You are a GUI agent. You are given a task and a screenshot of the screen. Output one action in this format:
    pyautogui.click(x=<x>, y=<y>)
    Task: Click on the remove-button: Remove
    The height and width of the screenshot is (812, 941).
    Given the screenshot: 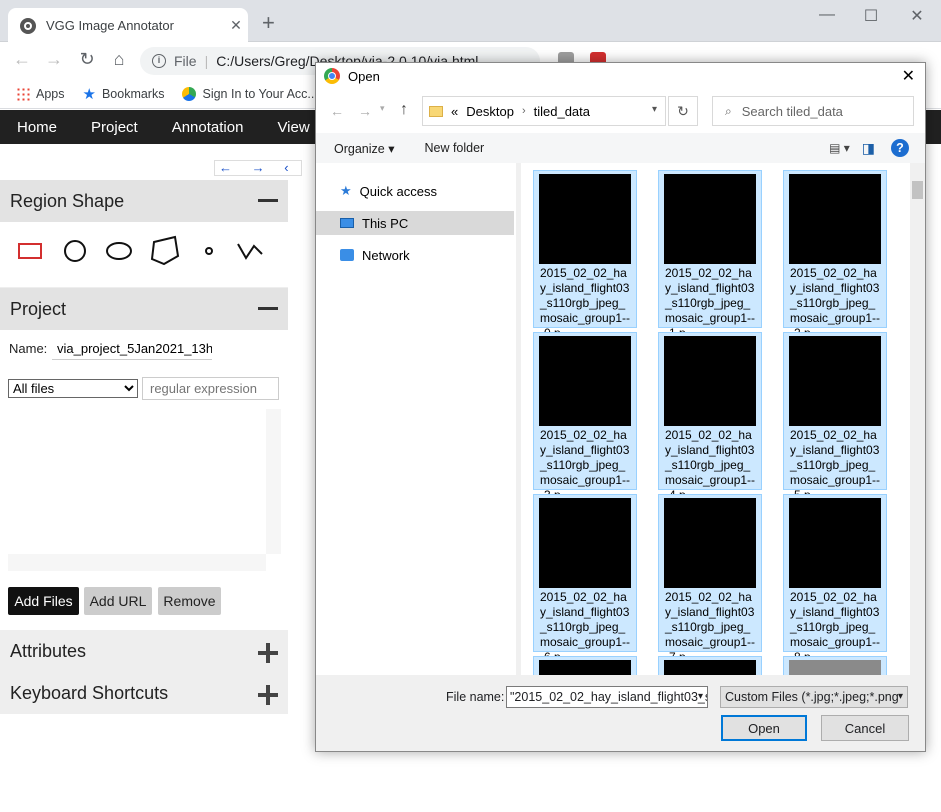 What is the action you would take?
    pyautogui.click(x=189, y=601)
    